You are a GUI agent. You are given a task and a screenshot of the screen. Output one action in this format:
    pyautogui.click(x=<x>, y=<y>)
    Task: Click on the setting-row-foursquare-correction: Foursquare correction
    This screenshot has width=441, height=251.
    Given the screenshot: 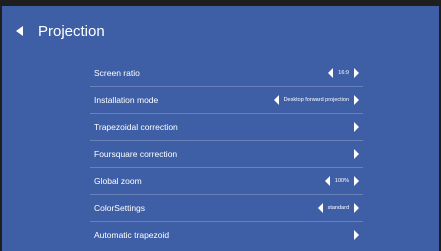 What is the action you would take?
    pyautogui.click(x=226, y=154)
    